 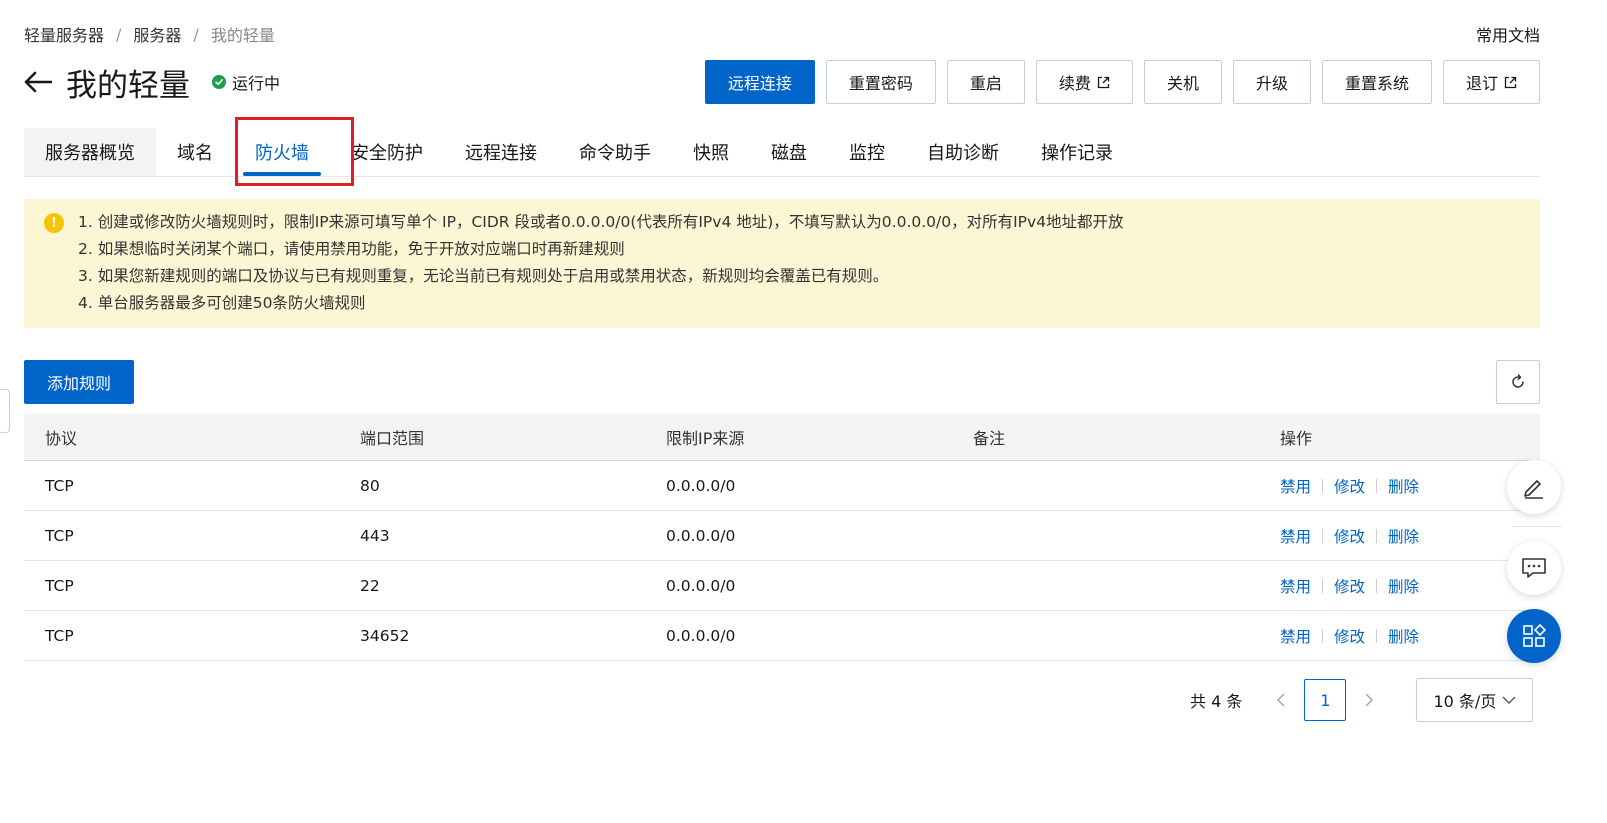 I want to click on tab-firewall: 防火墙, so click(x=282, y=152).